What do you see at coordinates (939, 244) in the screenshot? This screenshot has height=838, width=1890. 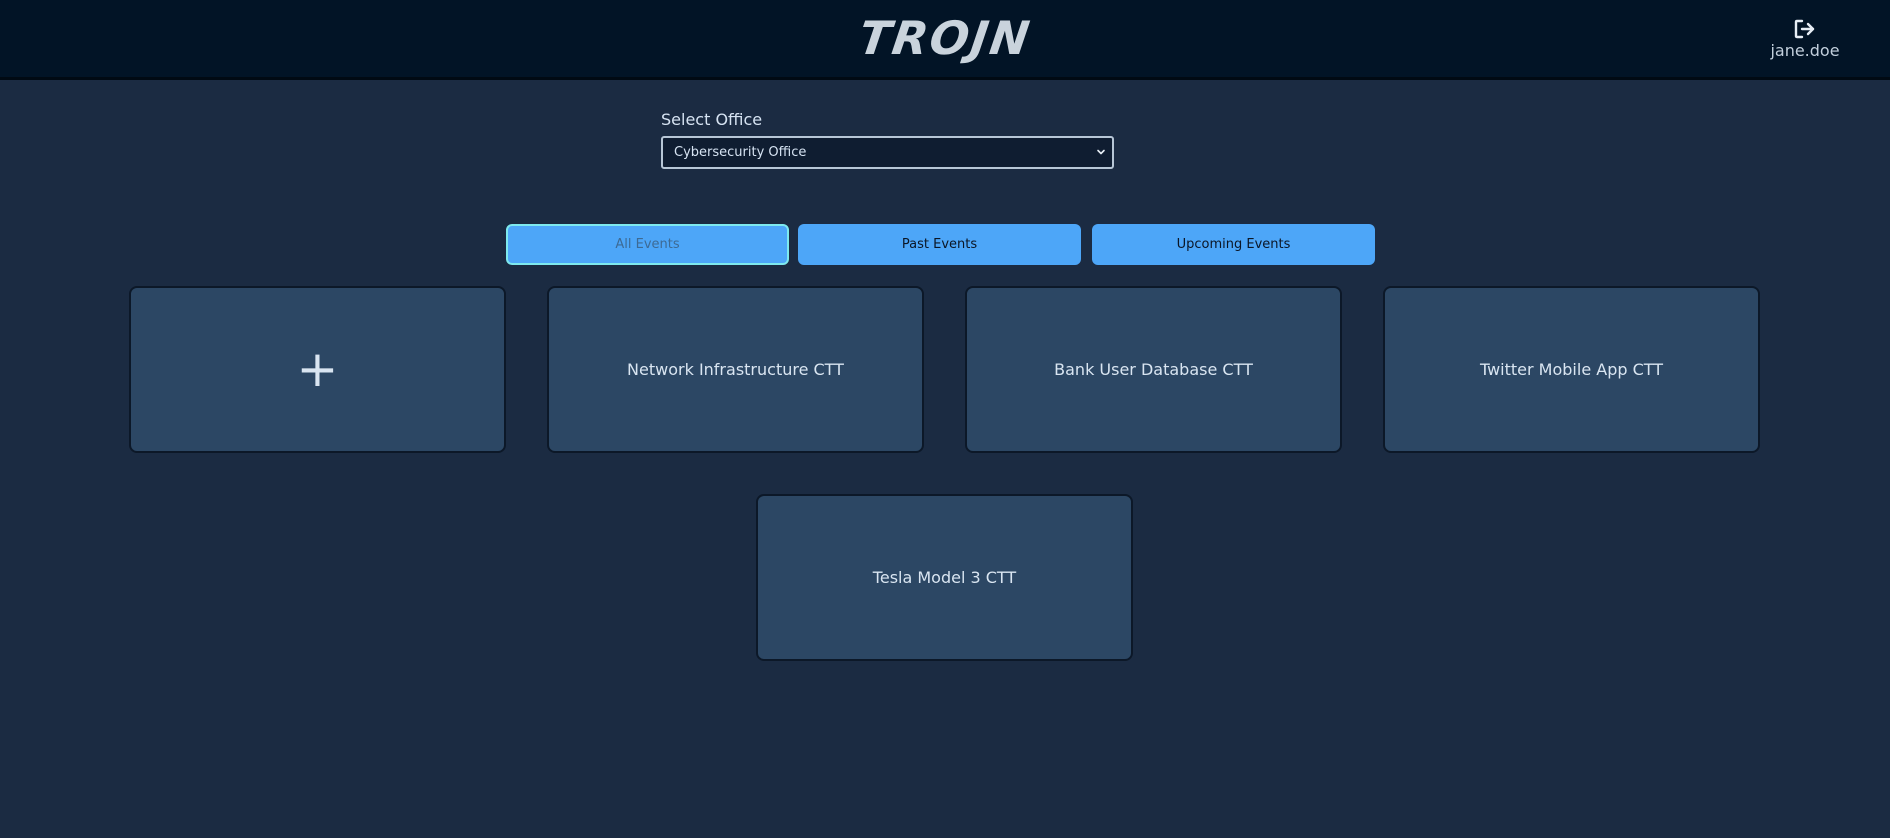 I see `past-events-button: Past Events` at bounding box center [939, 244].